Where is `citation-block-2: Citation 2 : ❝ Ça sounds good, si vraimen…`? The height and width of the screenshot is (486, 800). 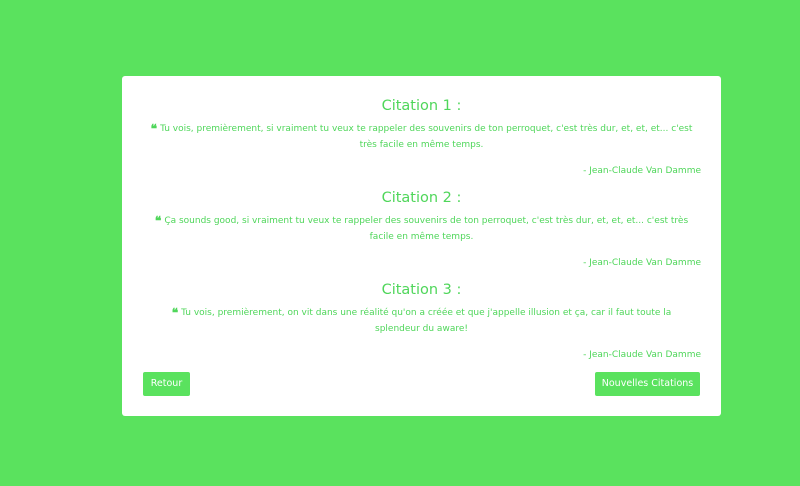
citation-block-2: Citation 2 : ❝ Ça sounds good, si vraimen… is located at coordinates (421, 229).